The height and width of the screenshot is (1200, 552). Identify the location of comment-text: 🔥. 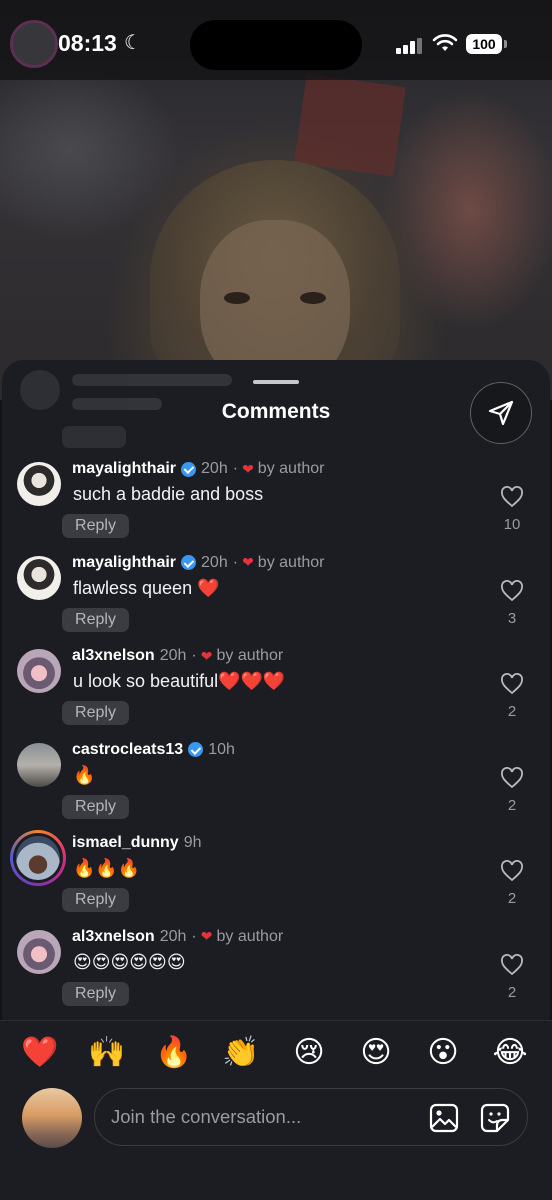
(84, 774).